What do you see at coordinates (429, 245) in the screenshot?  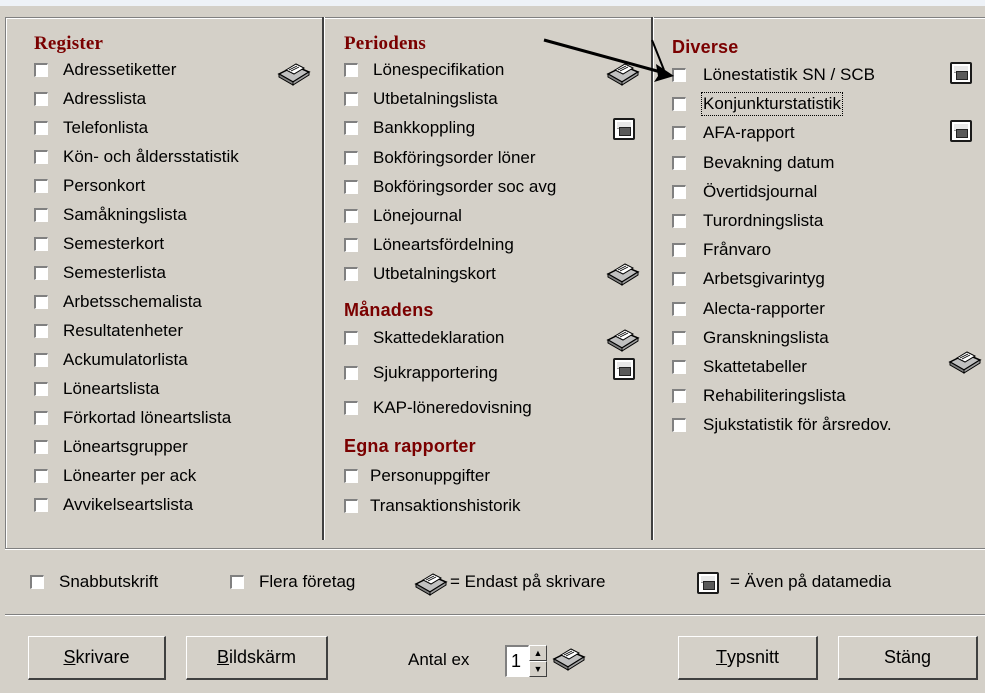 I see `report-option: Löneartsfördelning` at bounding box center [429, 245].